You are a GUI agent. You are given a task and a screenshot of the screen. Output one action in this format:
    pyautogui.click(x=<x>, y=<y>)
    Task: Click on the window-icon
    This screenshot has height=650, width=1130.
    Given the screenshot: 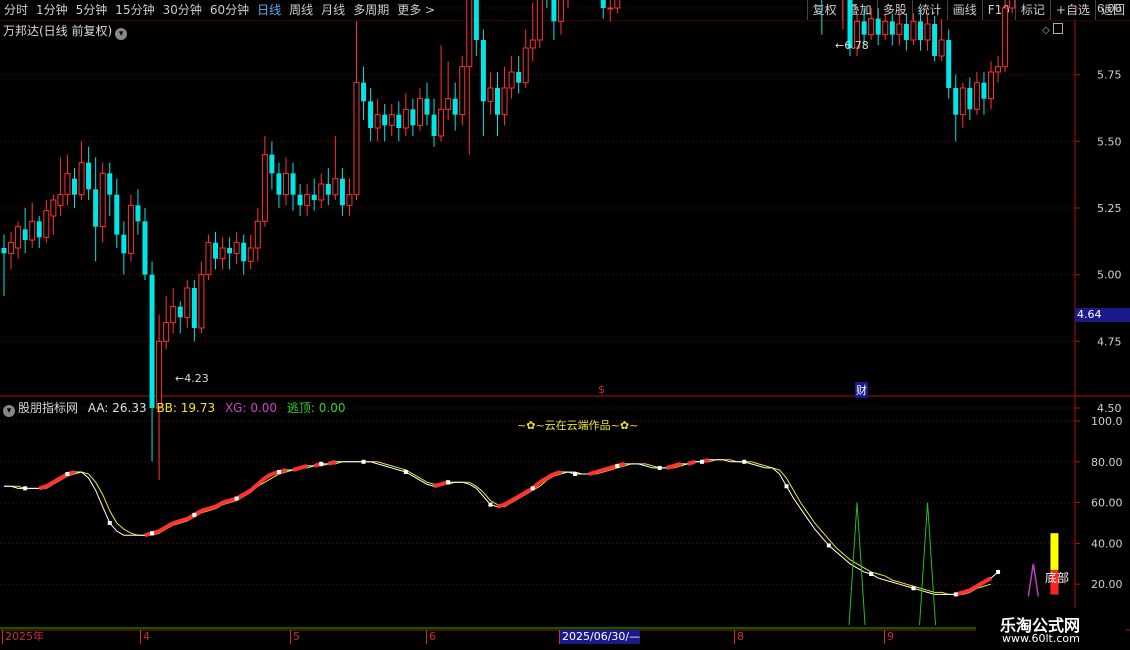 What is the action you would take?
    pyautogui.click(x=1057, y=28)
    